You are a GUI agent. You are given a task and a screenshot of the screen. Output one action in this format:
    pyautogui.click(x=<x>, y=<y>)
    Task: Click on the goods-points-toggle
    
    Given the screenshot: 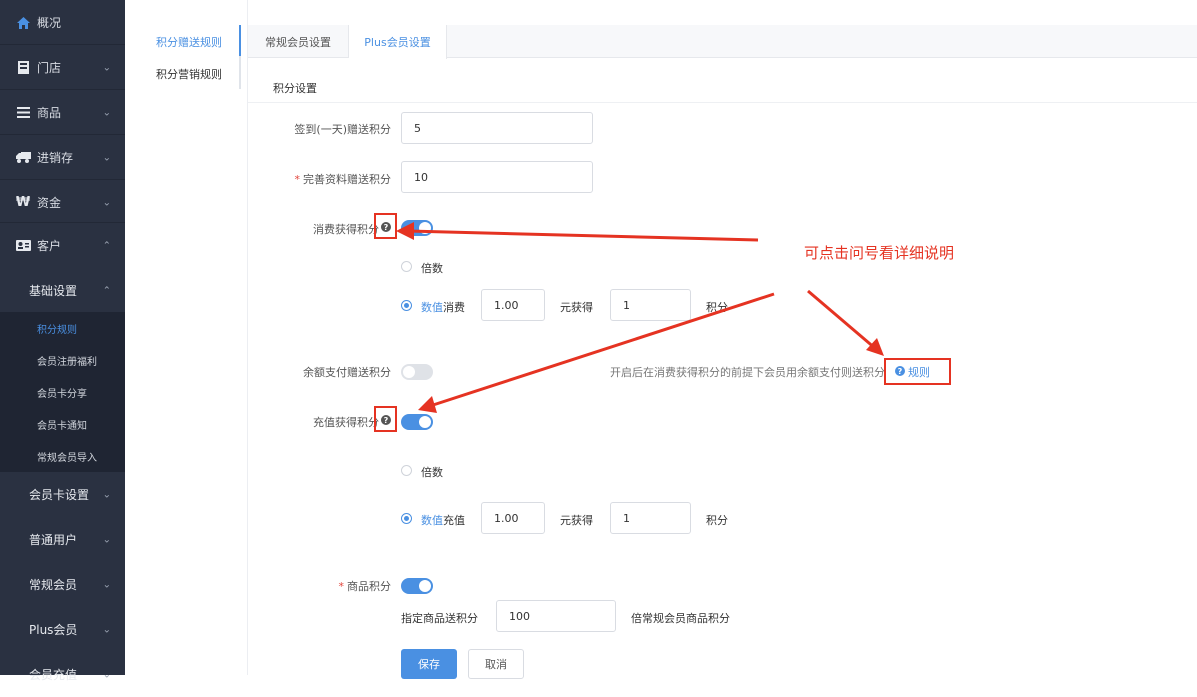 What is the action you would take?
    pyautogui.click(x=417, y=586)
    